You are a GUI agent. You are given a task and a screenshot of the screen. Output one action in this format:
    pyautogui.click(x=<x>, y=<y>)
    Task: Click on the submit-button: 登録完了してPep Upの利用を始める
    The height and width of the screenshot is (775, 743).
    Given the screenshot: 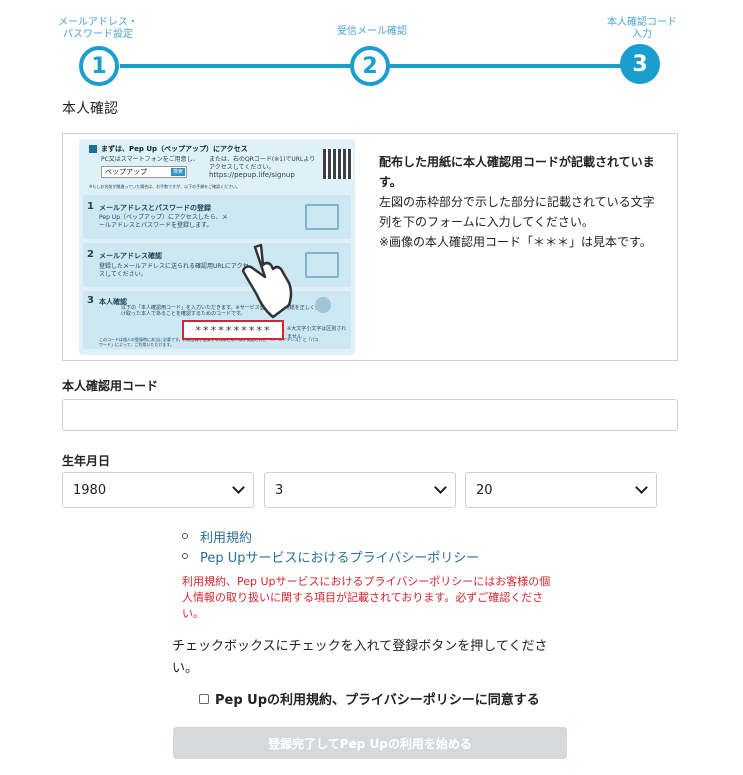 What is the action you would take?
    pyautogui.click(x=370, y=743)
    